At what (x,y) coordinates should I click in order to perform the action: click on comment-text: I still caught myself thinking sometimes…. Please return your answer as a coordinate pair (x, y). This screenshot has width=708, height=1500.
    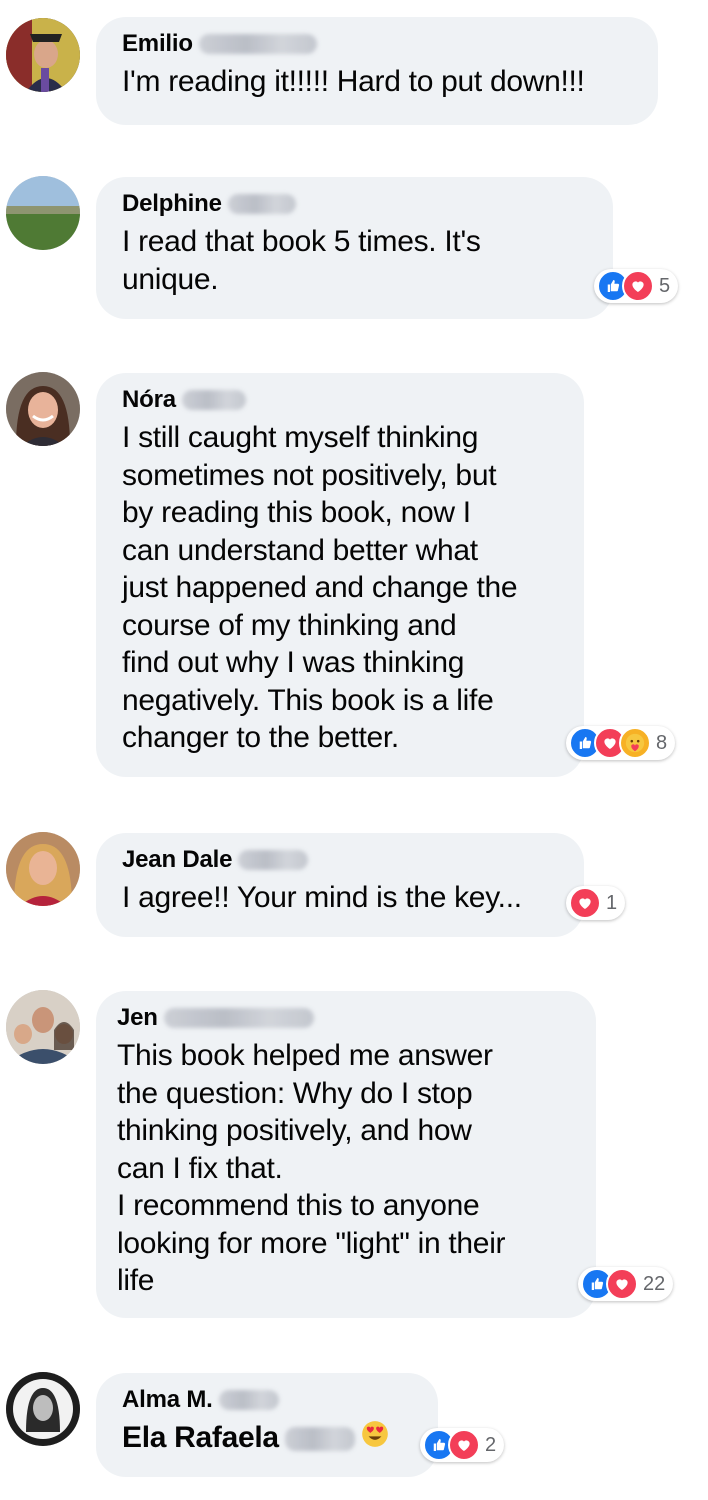
    Looking at the image, I should click on (320, 587).